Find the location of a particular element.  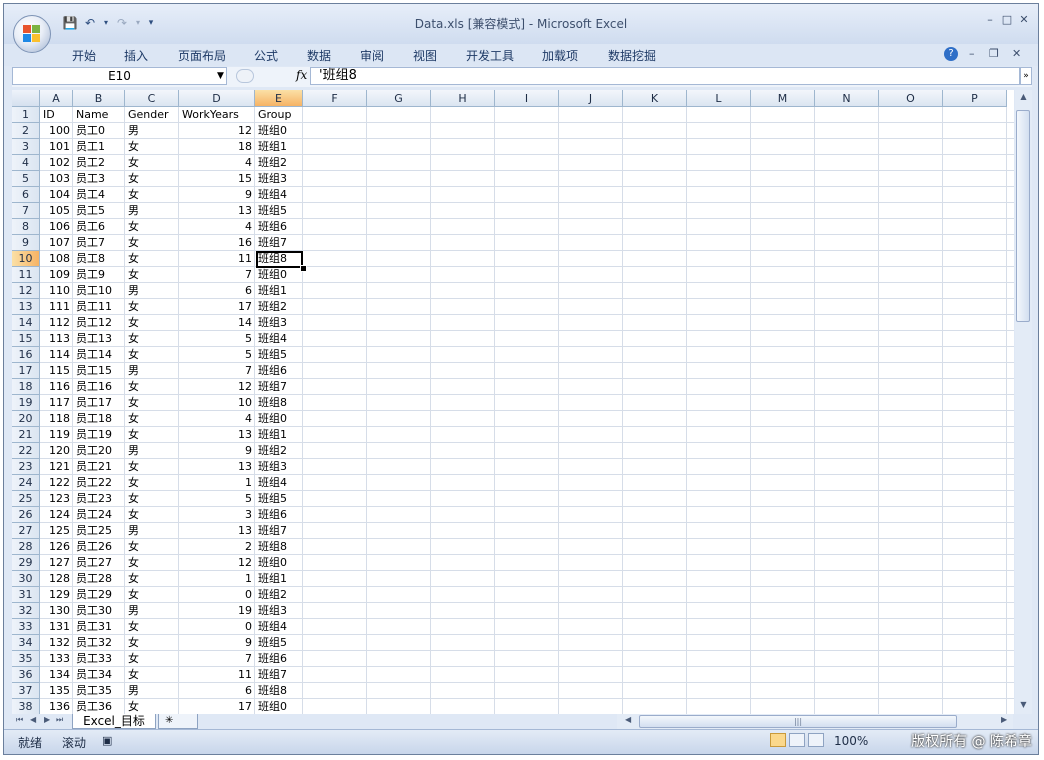

expand-formula-bar-icon: » is located at coordinates (1026, 76).